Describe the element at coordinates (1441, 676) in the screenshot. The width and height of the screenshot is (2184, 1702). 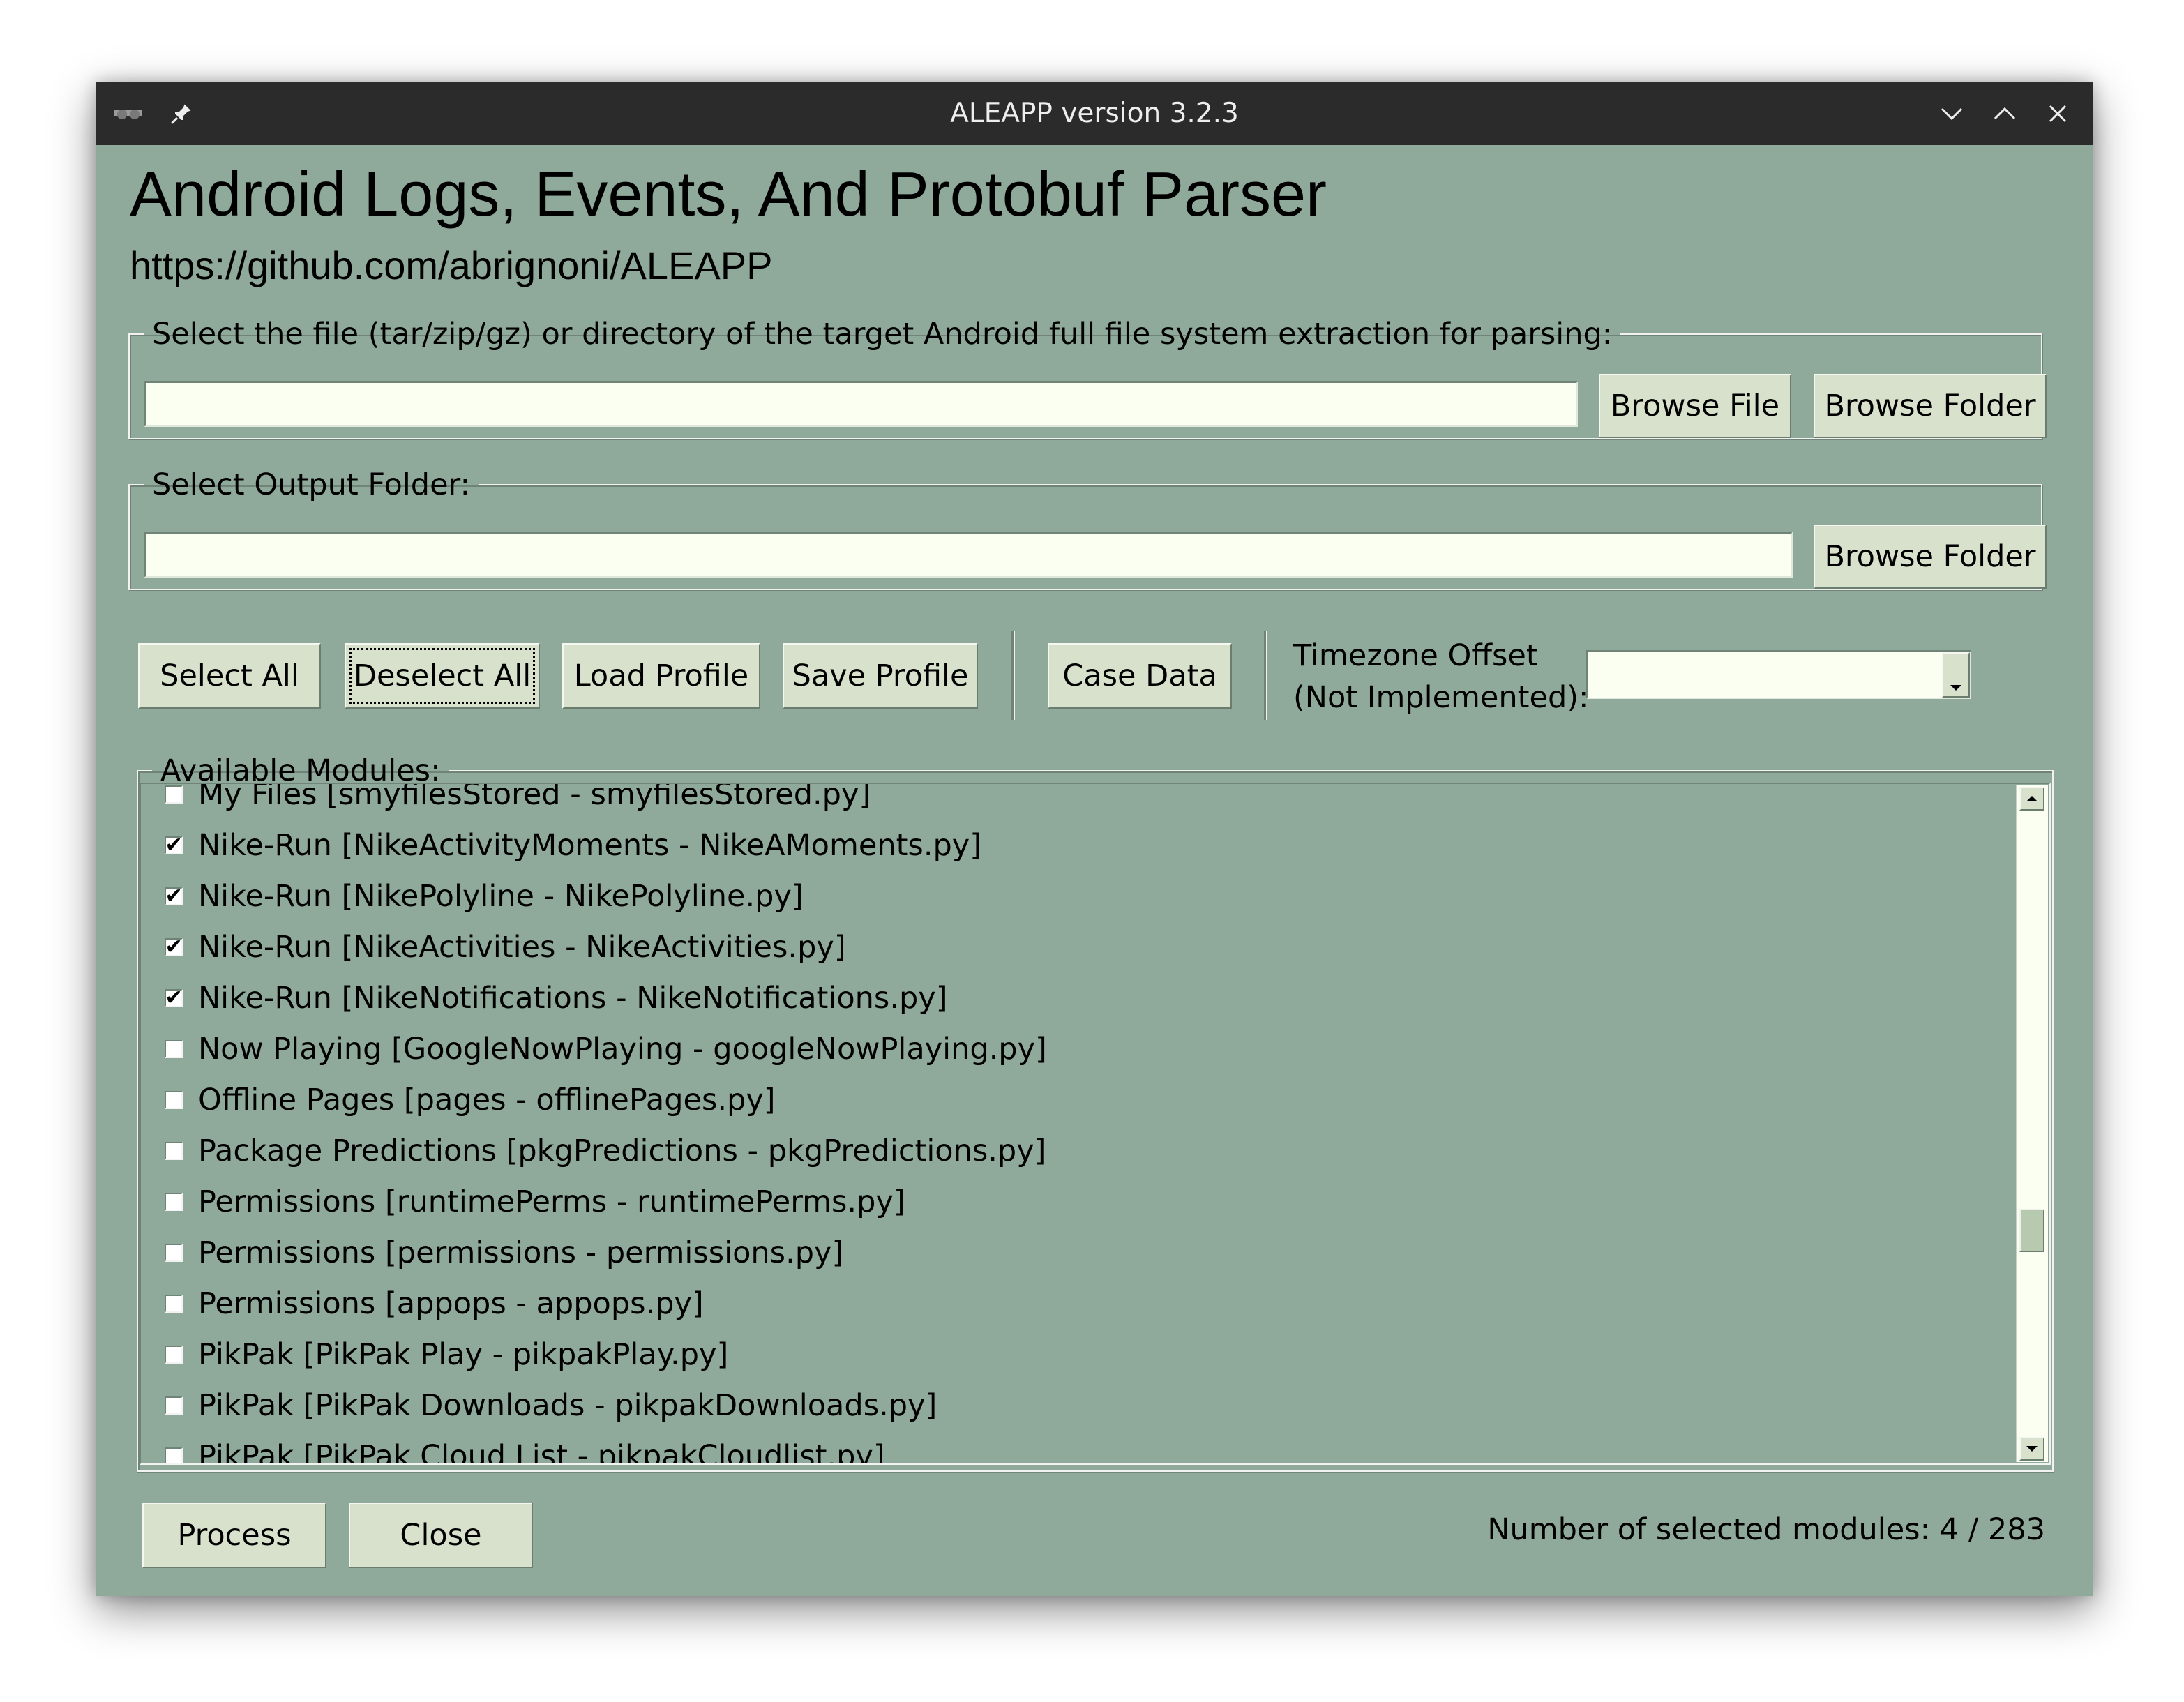
I see `timezone-label: Timezone Offset (Not Implemented):` at that location.